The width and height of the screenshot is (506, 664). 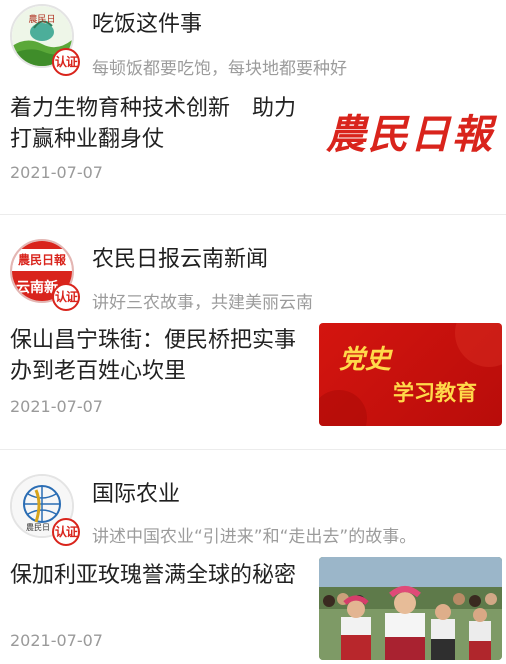 What do you see at coordinates (202, 303) in the screenshot?
I see `source-description: 讲好三农故事，共建美丽云南` at bounding box center [202, 303].